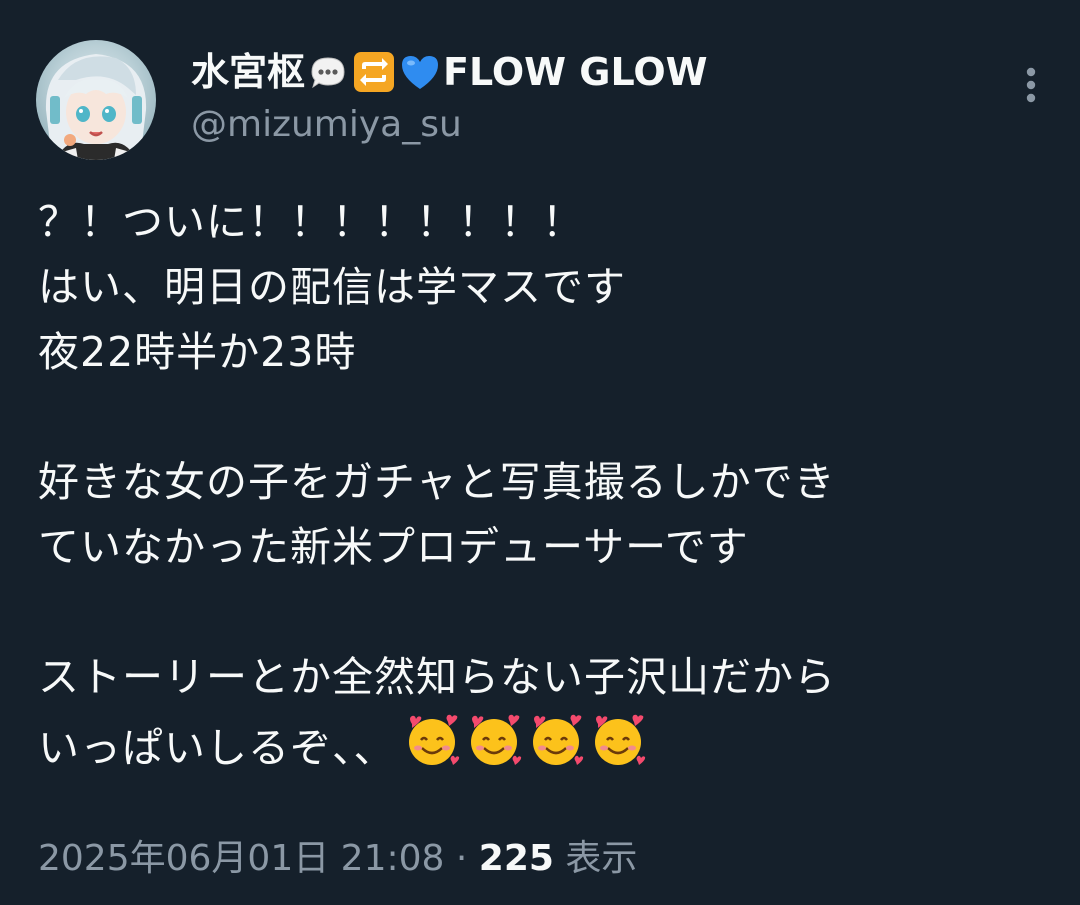 The image size is (1080, 905). I want to click on tweet-line-text: いっぱいしるぞ、、, so click(217, 748).